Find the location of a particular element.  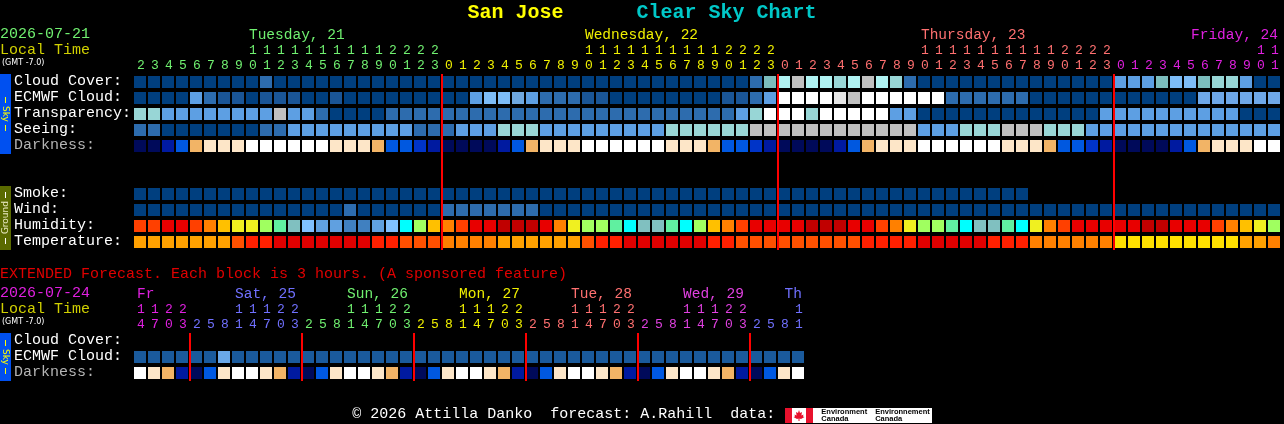

row-label: Transparency: is located at coordinates (73, 114).